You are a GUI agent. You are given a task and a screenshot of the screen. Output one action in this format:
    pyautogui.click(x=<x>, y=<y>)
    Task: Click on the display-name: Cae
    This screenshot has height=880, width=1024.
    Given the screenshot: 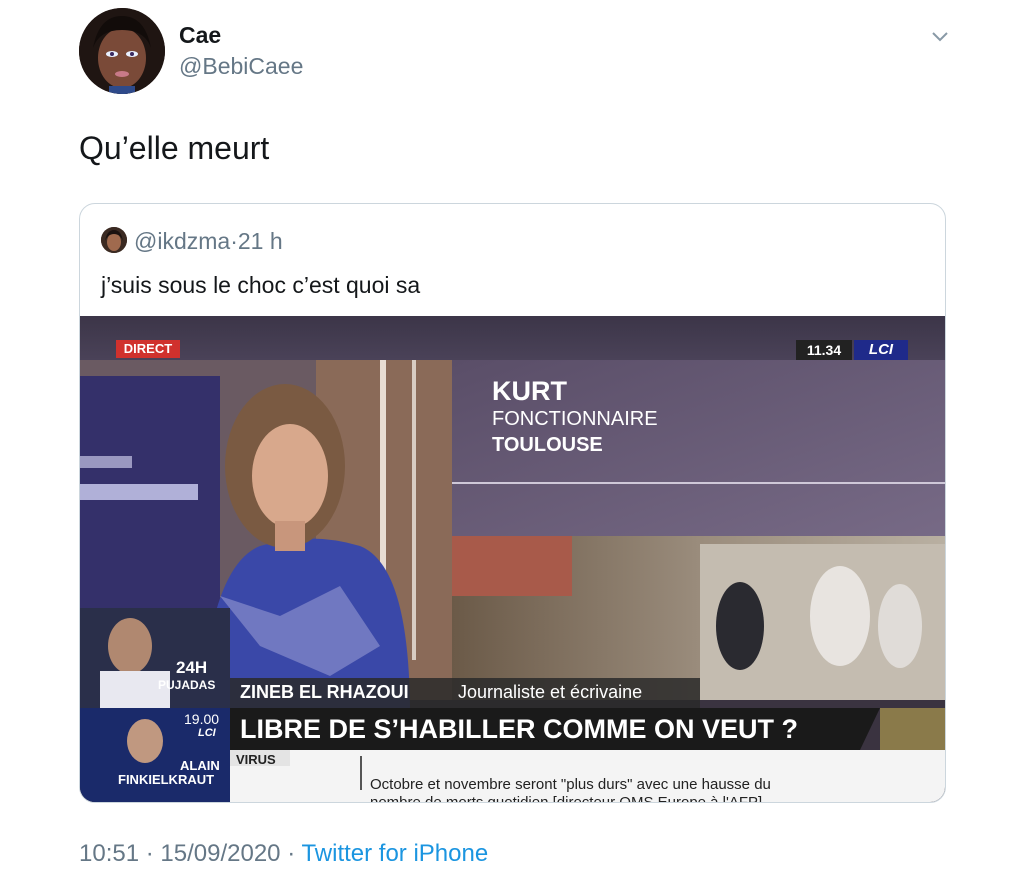 What is the action you would take?
    pyautogui.click(x=200, y=35)
    